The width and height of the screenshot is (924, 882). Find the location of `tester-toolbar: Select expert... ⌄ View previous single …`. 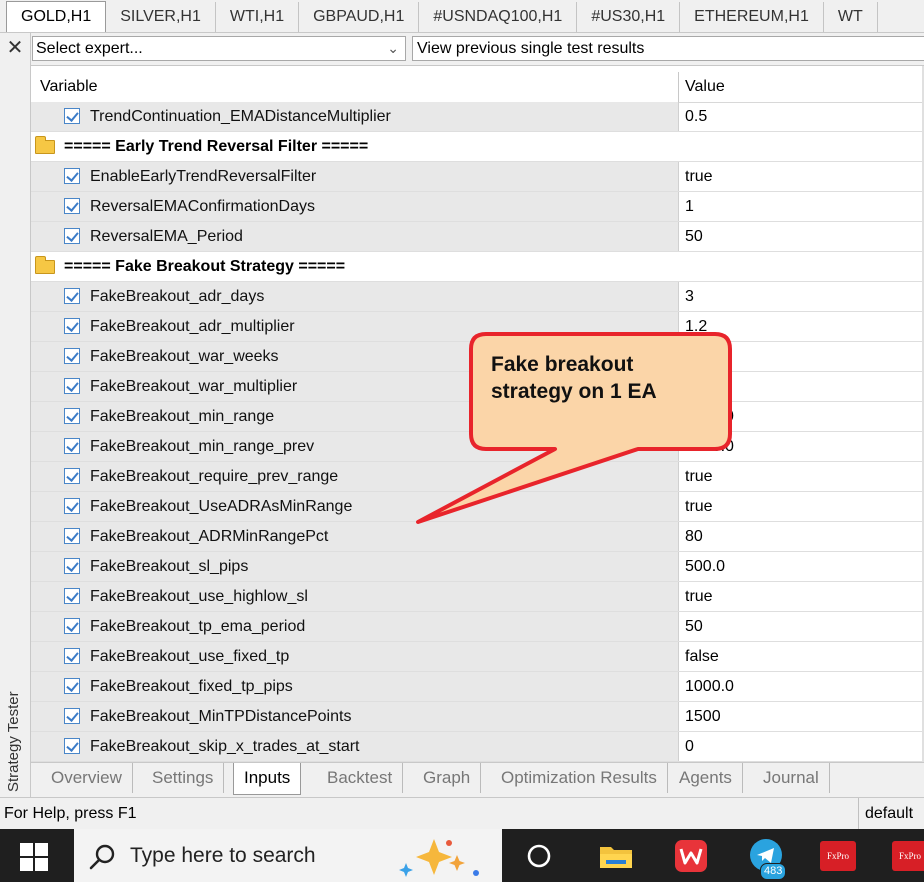

tester-toolbar: Select expert... ⌄ View previous single … is located at coordinates (477, 49).